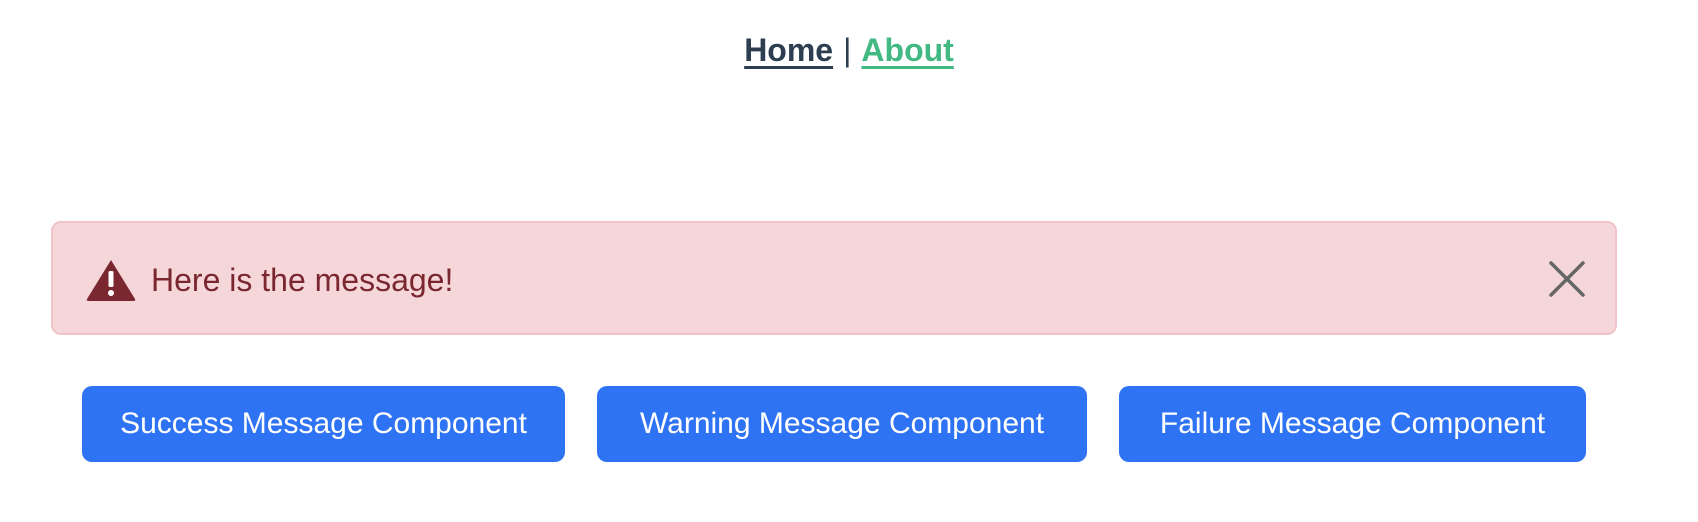 The height and width of the screenshot is (522, 1698). I want to click on top-navigation: Home | About, so click(849, 50).